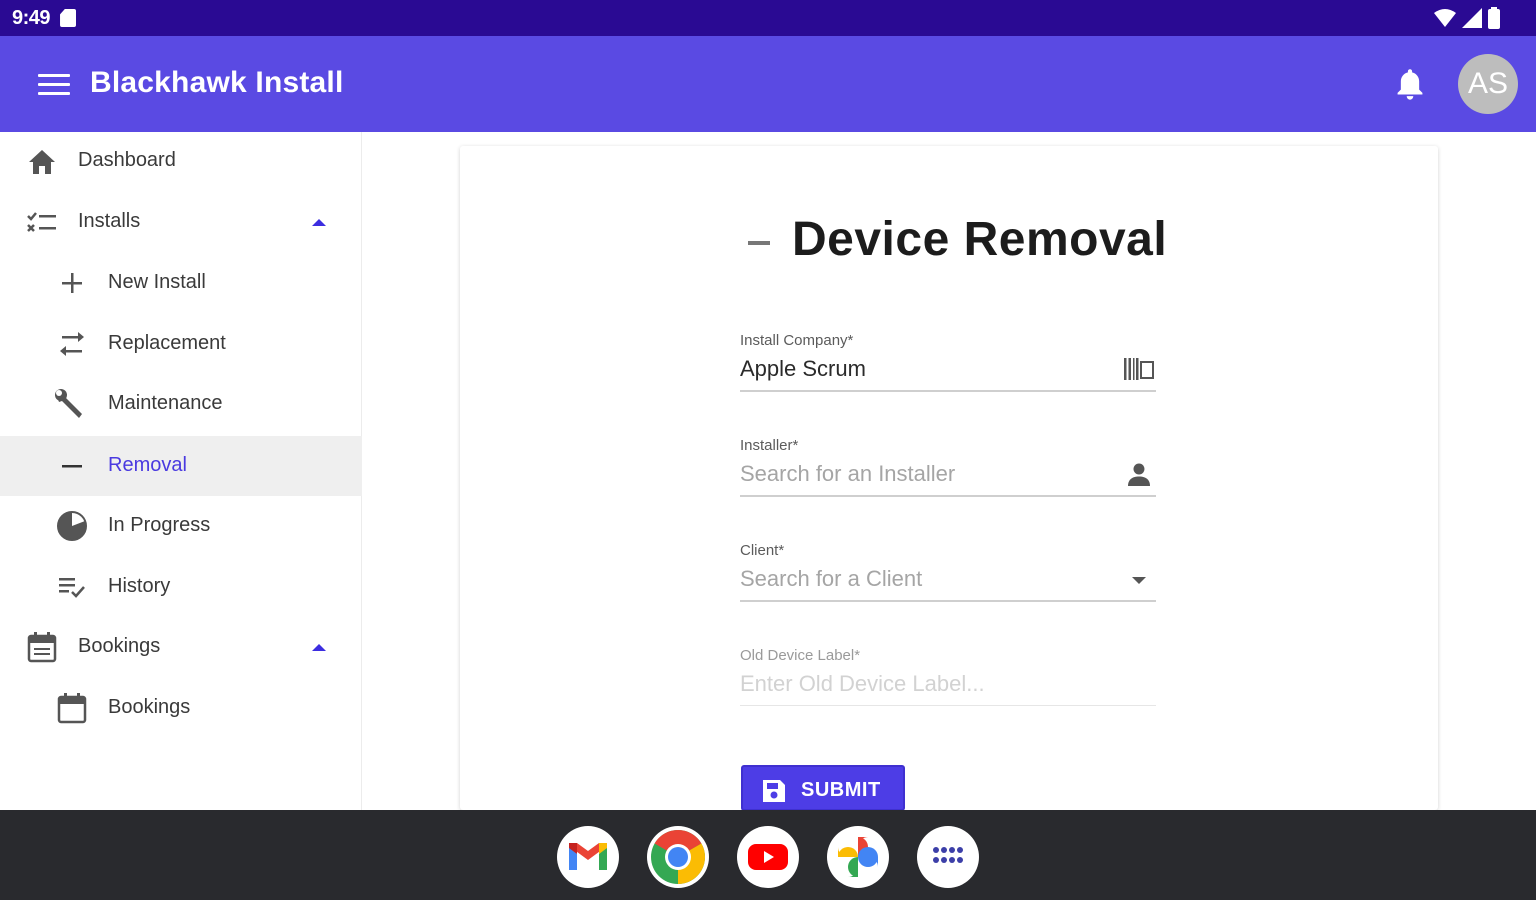 The image size is (1536, 900). What do you see at coordinates (42, 162) in the screenshot?
I see `home-icon` at bounding box center [42, 162].